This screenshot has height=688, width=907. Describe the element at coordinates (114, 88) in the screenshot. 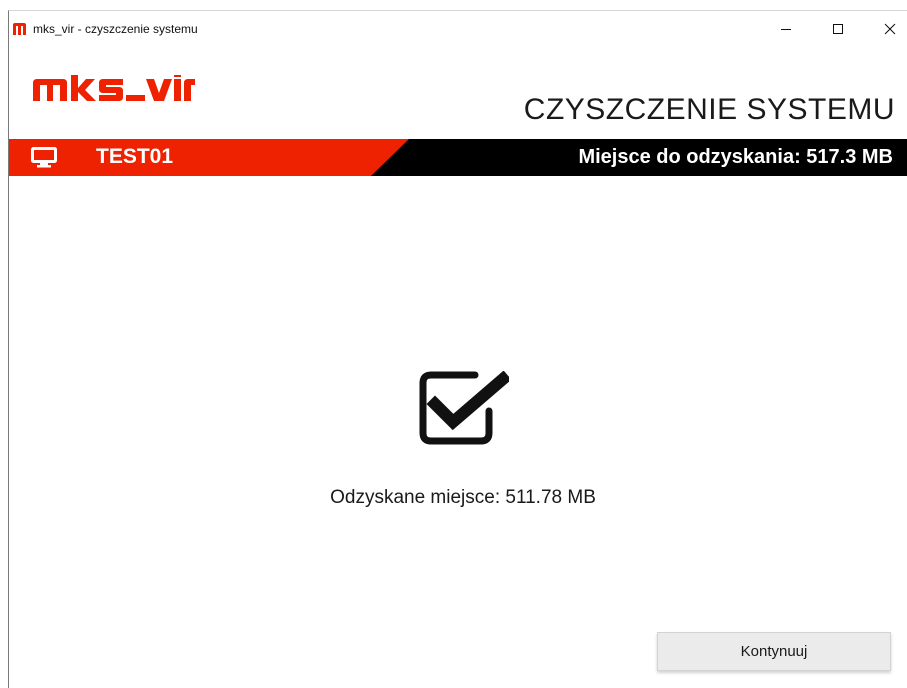

I see `brand-logo: mks_vir` at that location.